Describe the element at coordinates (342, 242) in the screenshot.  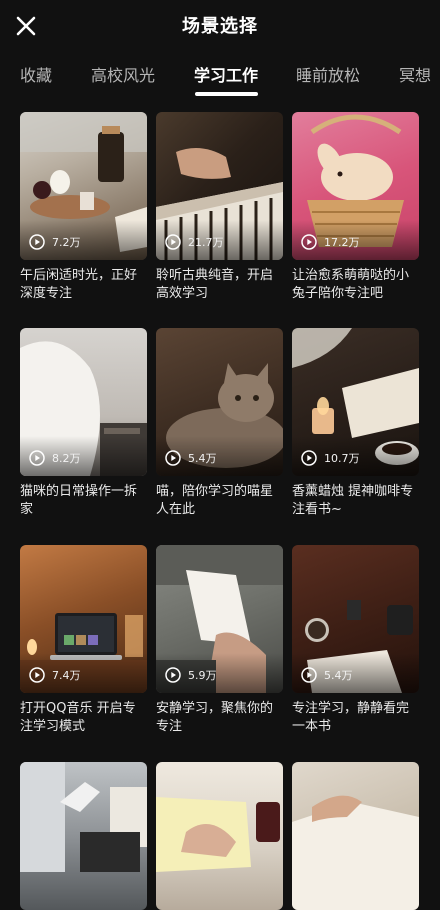
I see `play-count-text: 17.2万` at that location.